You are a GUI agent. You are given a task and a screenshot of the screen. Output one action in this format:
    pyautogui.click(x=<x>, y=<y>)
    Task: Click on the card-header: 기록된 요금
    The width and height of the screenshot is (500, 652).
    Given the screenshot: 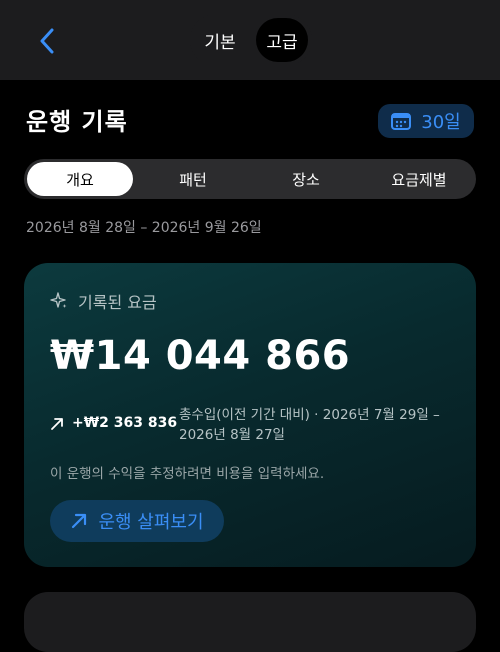 What is the action you would take?
    pyautogui.click(x=103, y=301)
    